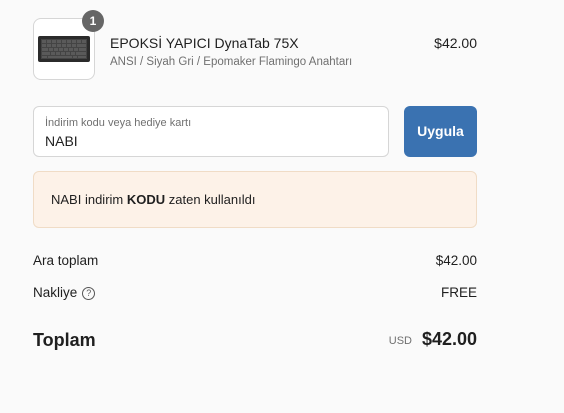  Describe the element at coordinates (255, 292) in the screenshot. I see `shipping-row: Nakliye? FREE` at that location.